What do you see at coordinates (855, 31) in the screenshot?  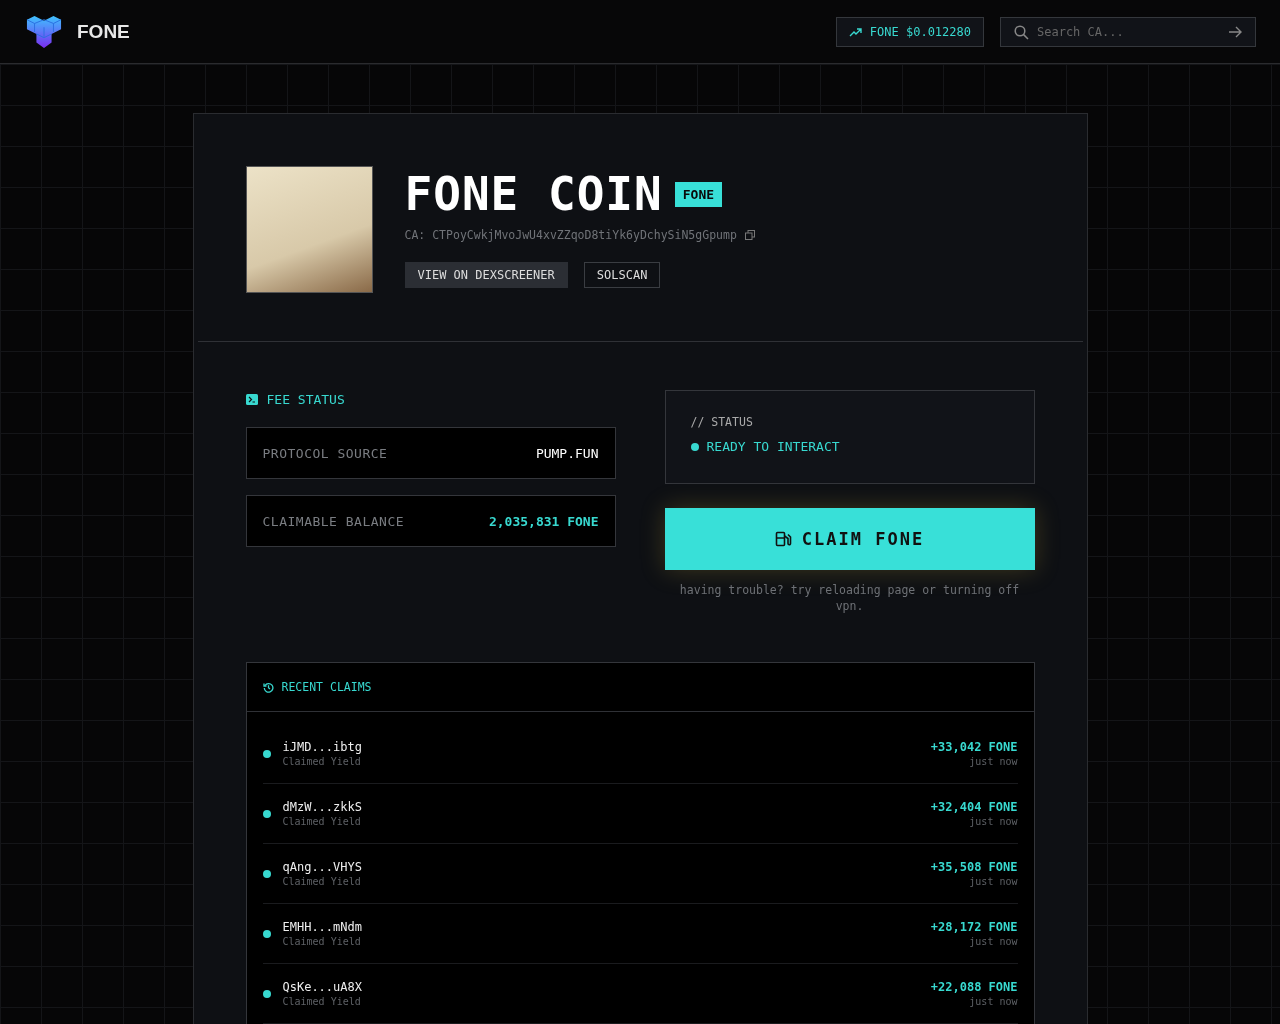 I see `trending-up-icon` at bounding box center [855, 31].